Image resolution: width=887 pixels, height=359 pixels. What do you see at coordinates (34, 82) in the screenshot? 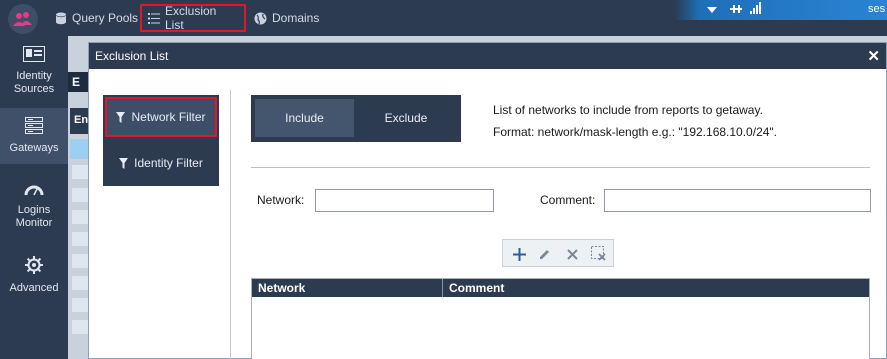
I see `nav-identity-sources-label: Identity Sources` at bounding box center [34, 82].